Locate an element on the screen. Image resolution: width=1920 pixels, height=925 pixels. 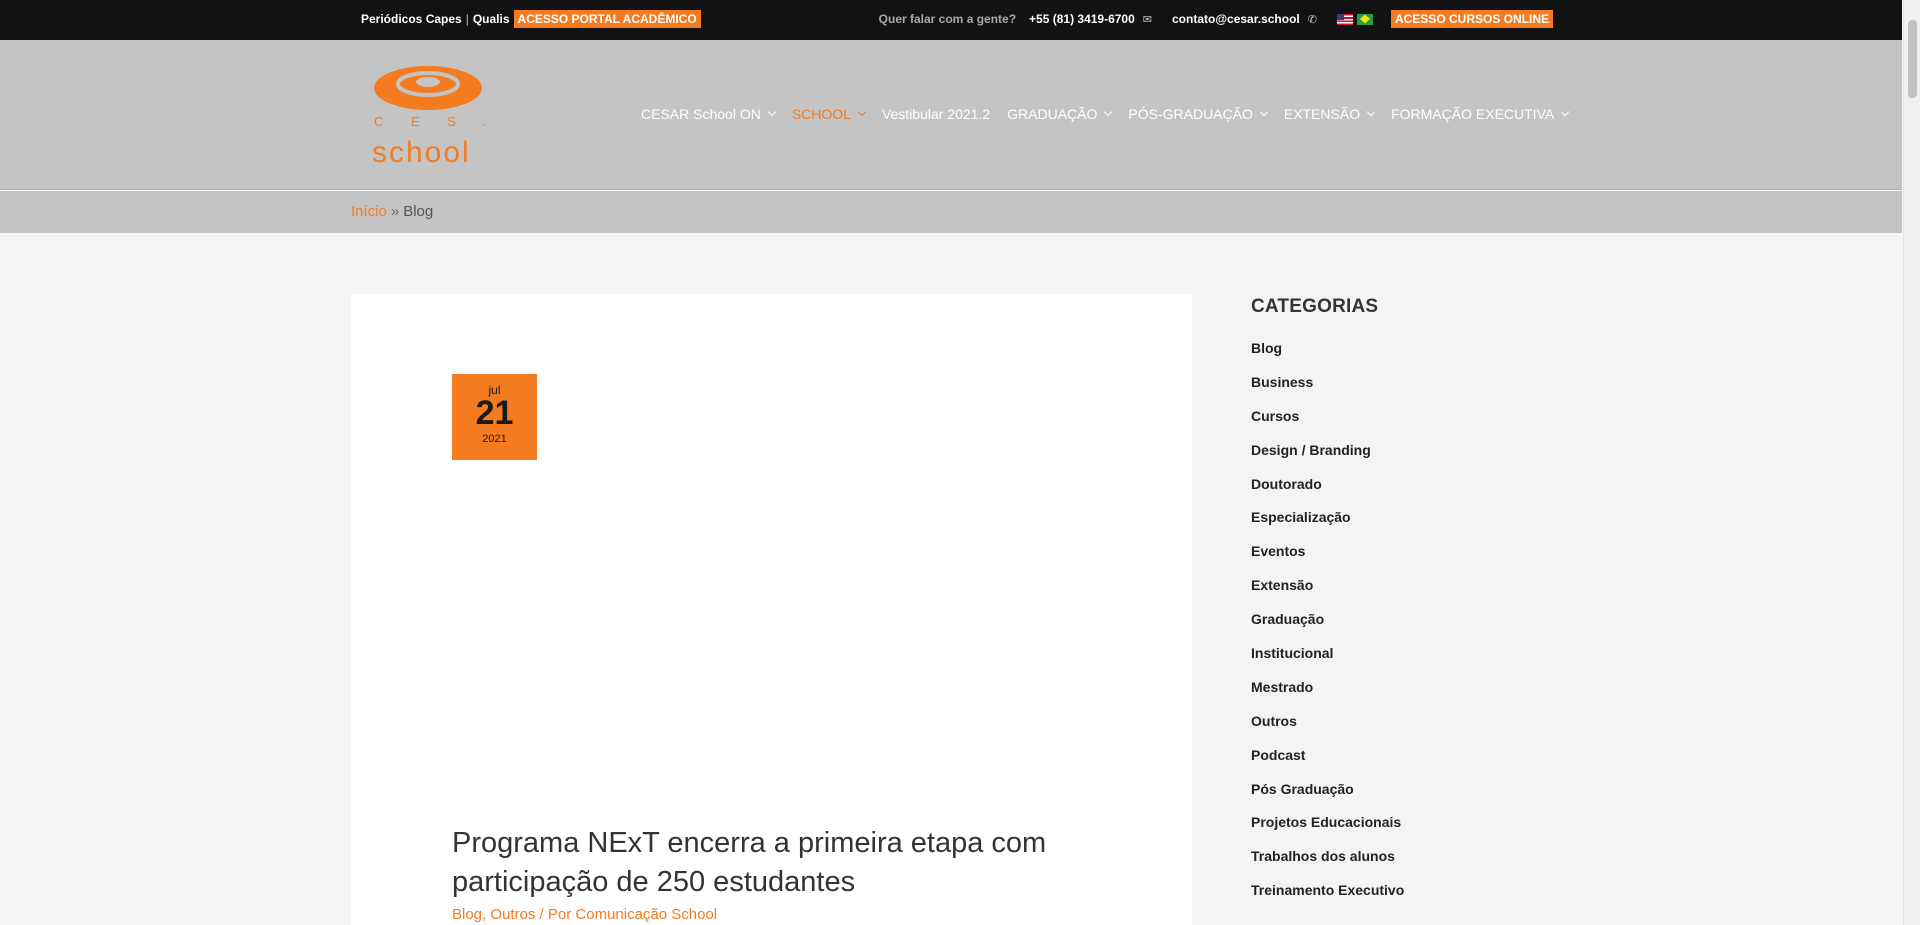
nav-item-extensao: EXTENSÃO is located at coordinates (1329, 114).